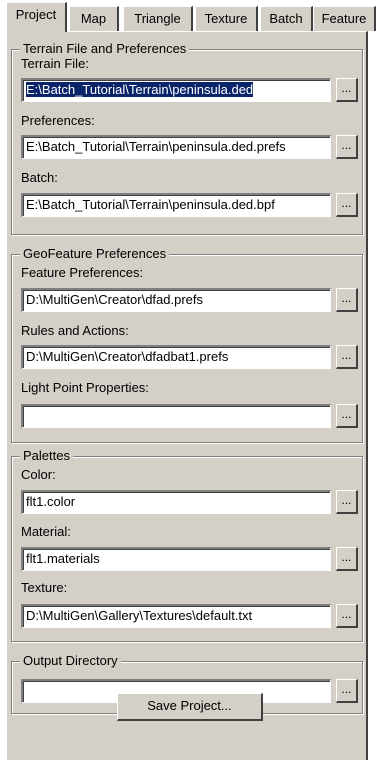  What do you see at coordinates (176, 616) in the screenshot?
I see `texture-palette-input: D:\MultiGen\Gallery\Textures\default.txt` at bounding box center [176, 616].